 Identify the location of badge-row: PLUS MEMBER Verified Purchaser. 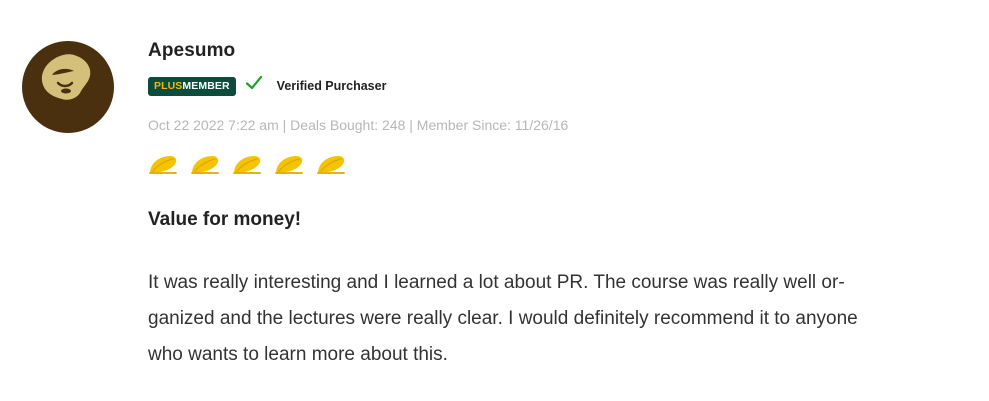
(267, 85).